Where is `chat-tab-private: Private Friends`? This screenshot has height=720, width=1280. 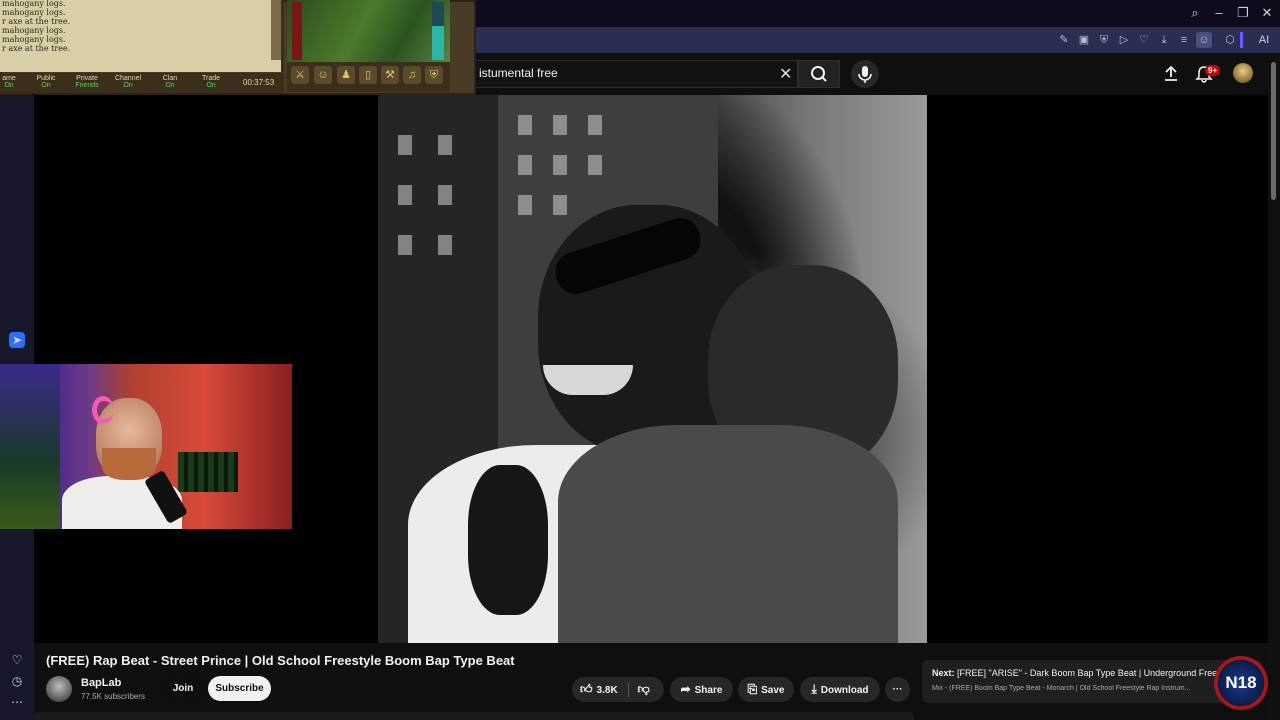 chat-tab-private: Private Friends is located at coordinates (87, 82).